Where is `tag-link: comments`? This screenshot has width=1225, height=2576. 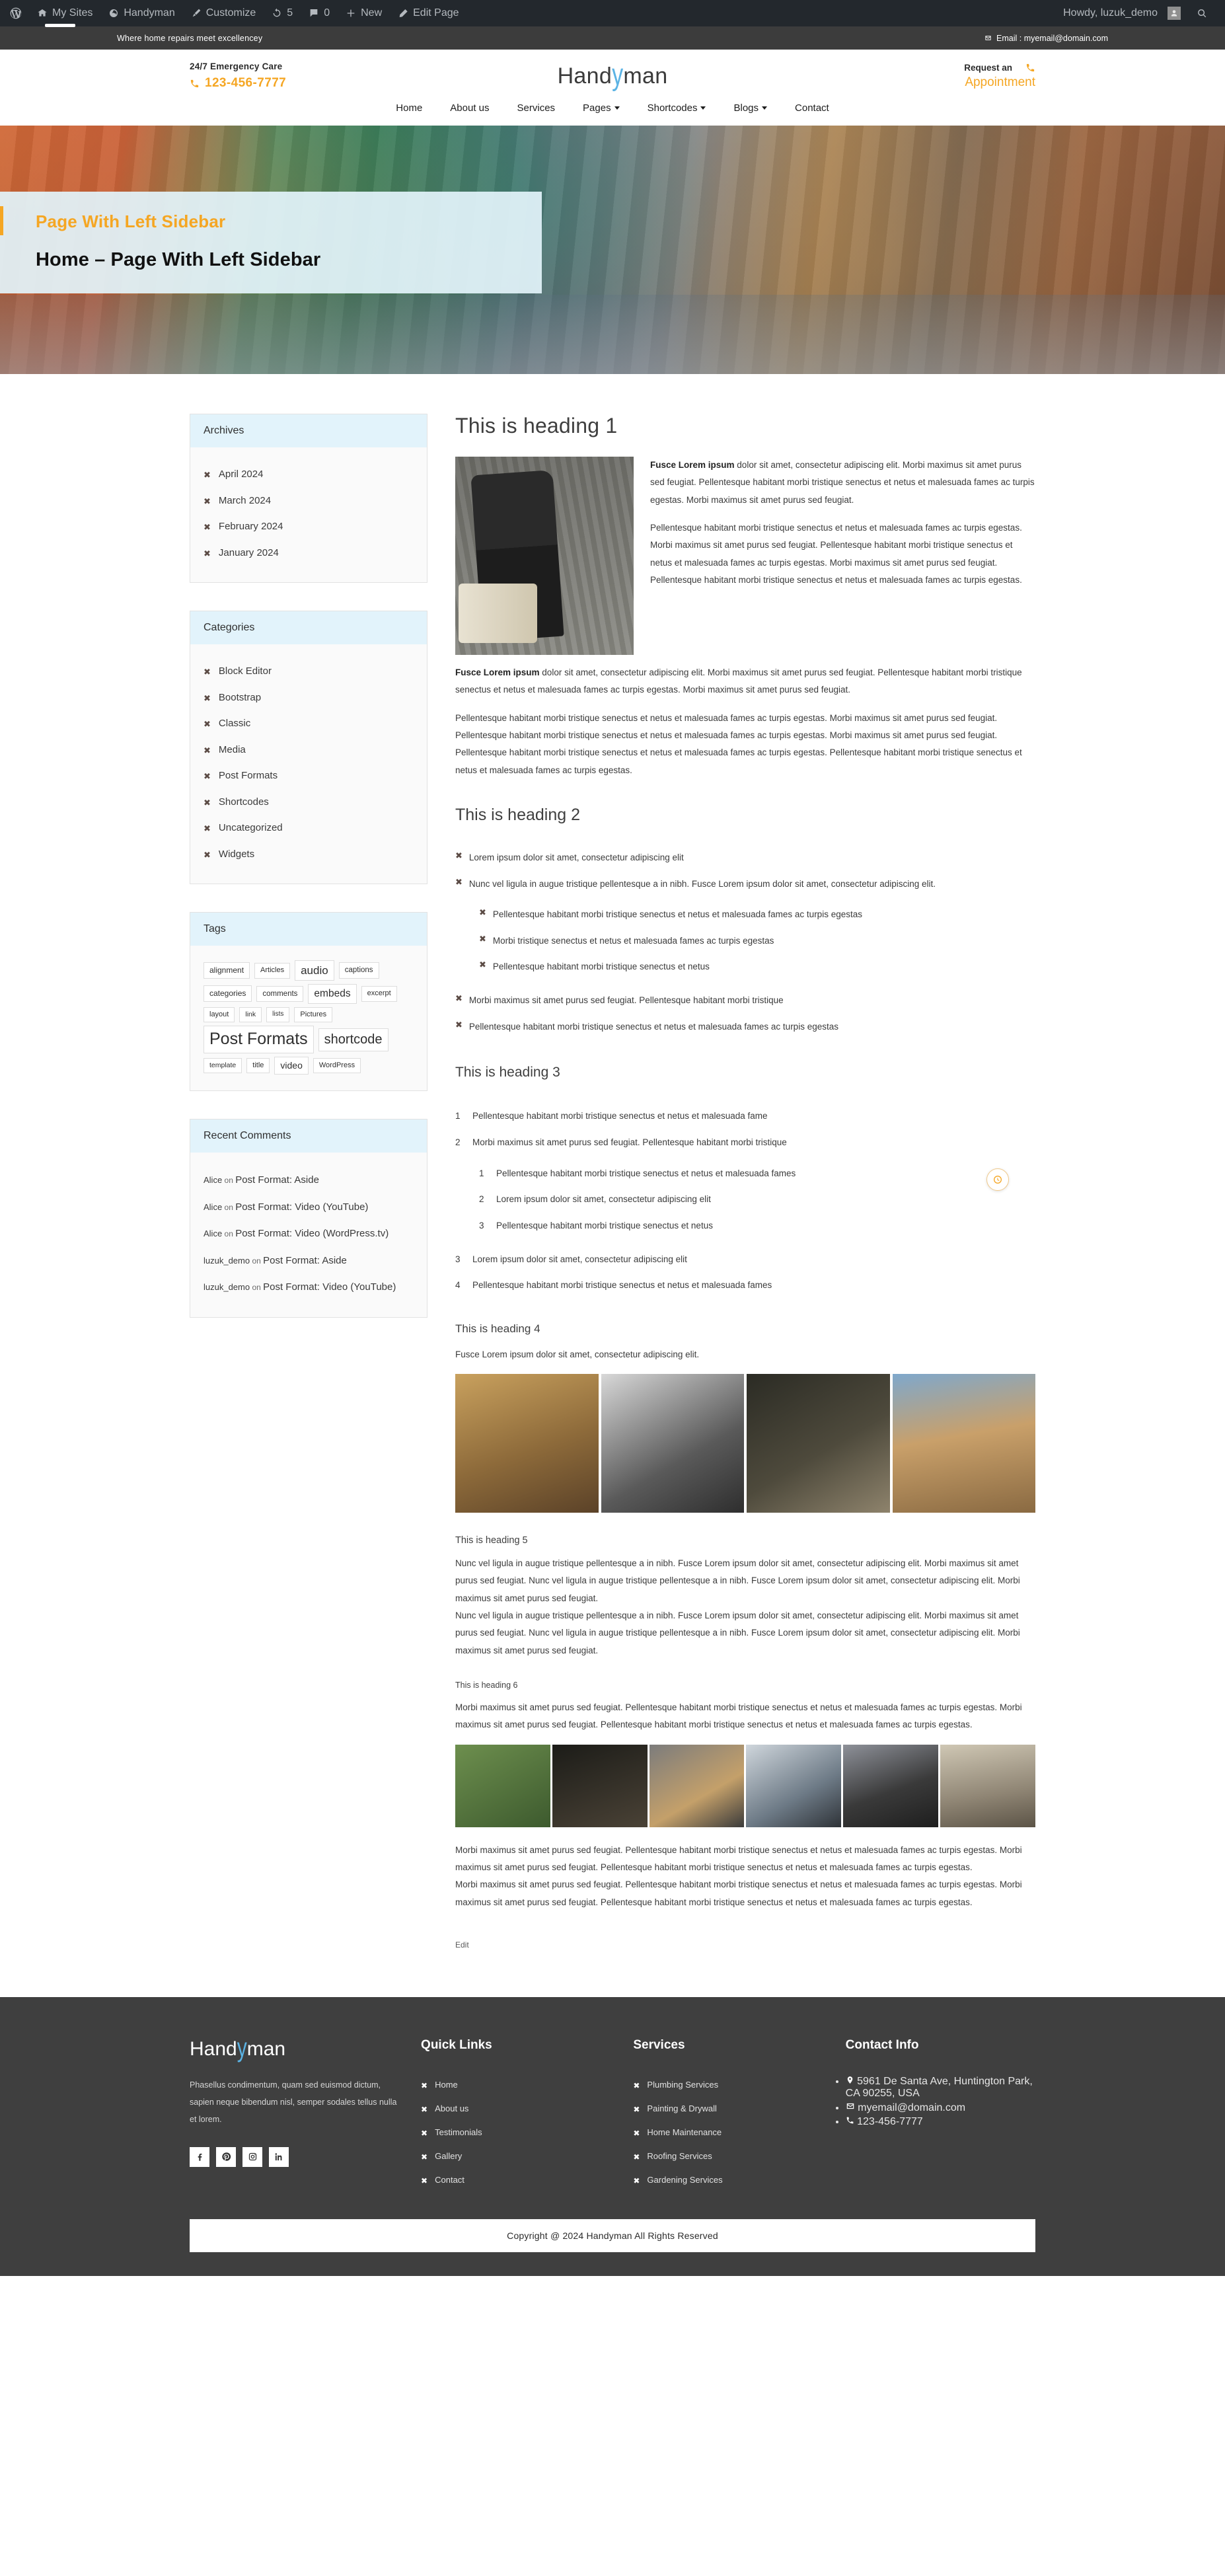
tag-link: comments is located at coordinates (280, 994).